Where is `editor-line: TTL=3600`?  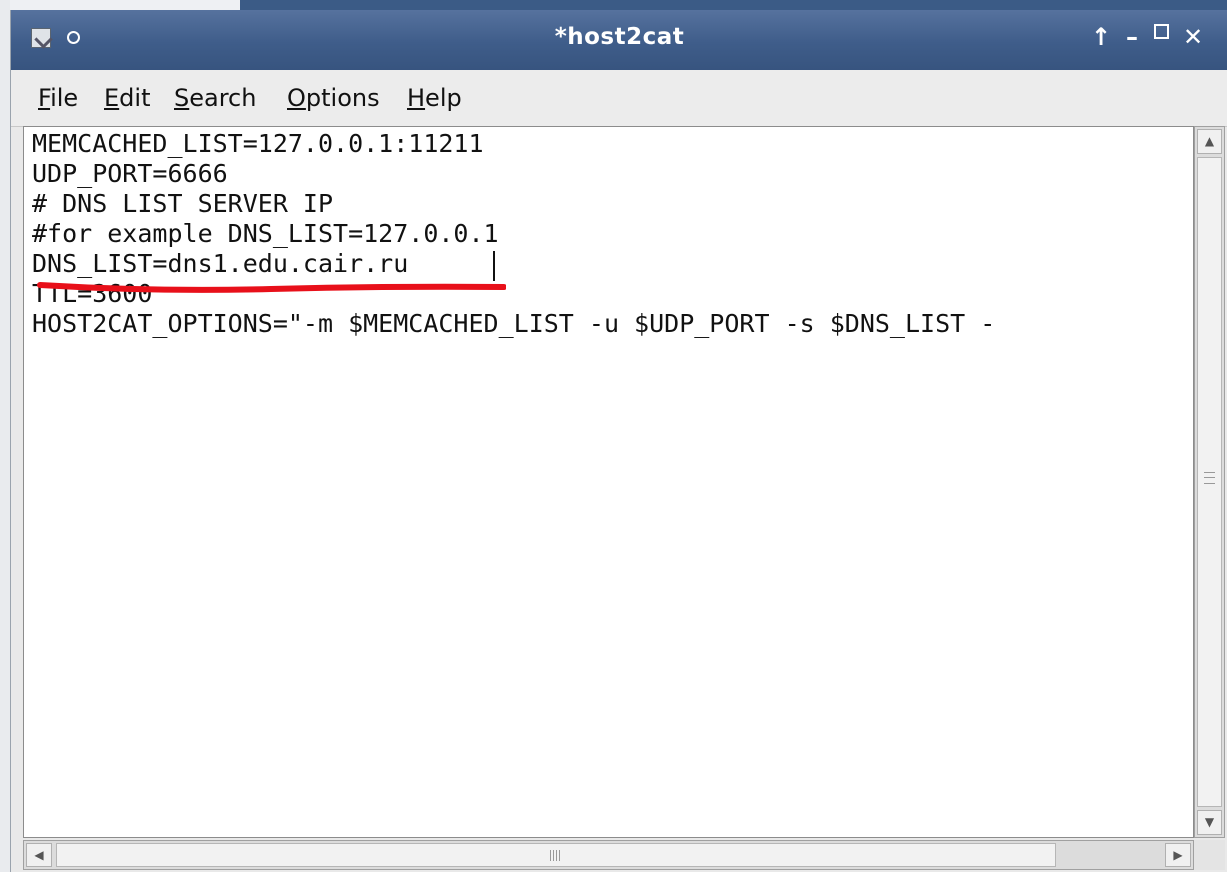
editor-line: TTL=3600 is located at coordinates (92, 294).